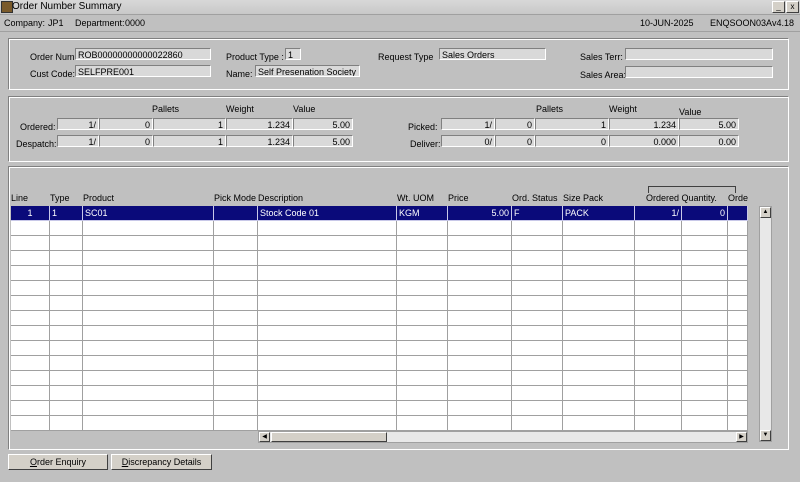 The image size is (800, 482). Describe the element at coordinates (379, 213) in the screenshot. I see `table-row: 1 1 SC01 Stock Code 01 KGM 5.00 F PACK 1/0` at that location.